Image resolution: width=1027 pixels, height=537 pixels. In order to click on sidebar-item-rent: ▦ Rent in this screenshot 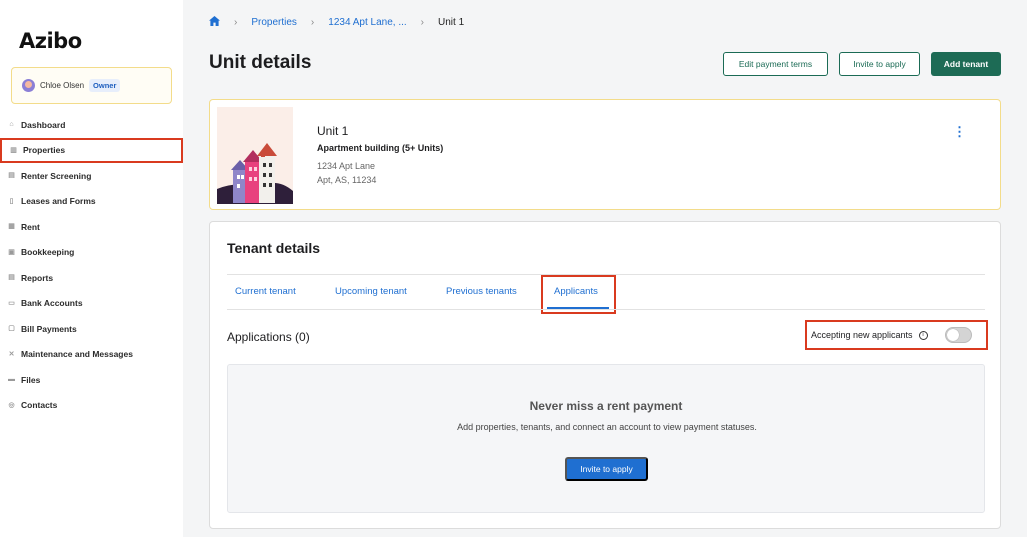, I will do `click(91, 227)`.